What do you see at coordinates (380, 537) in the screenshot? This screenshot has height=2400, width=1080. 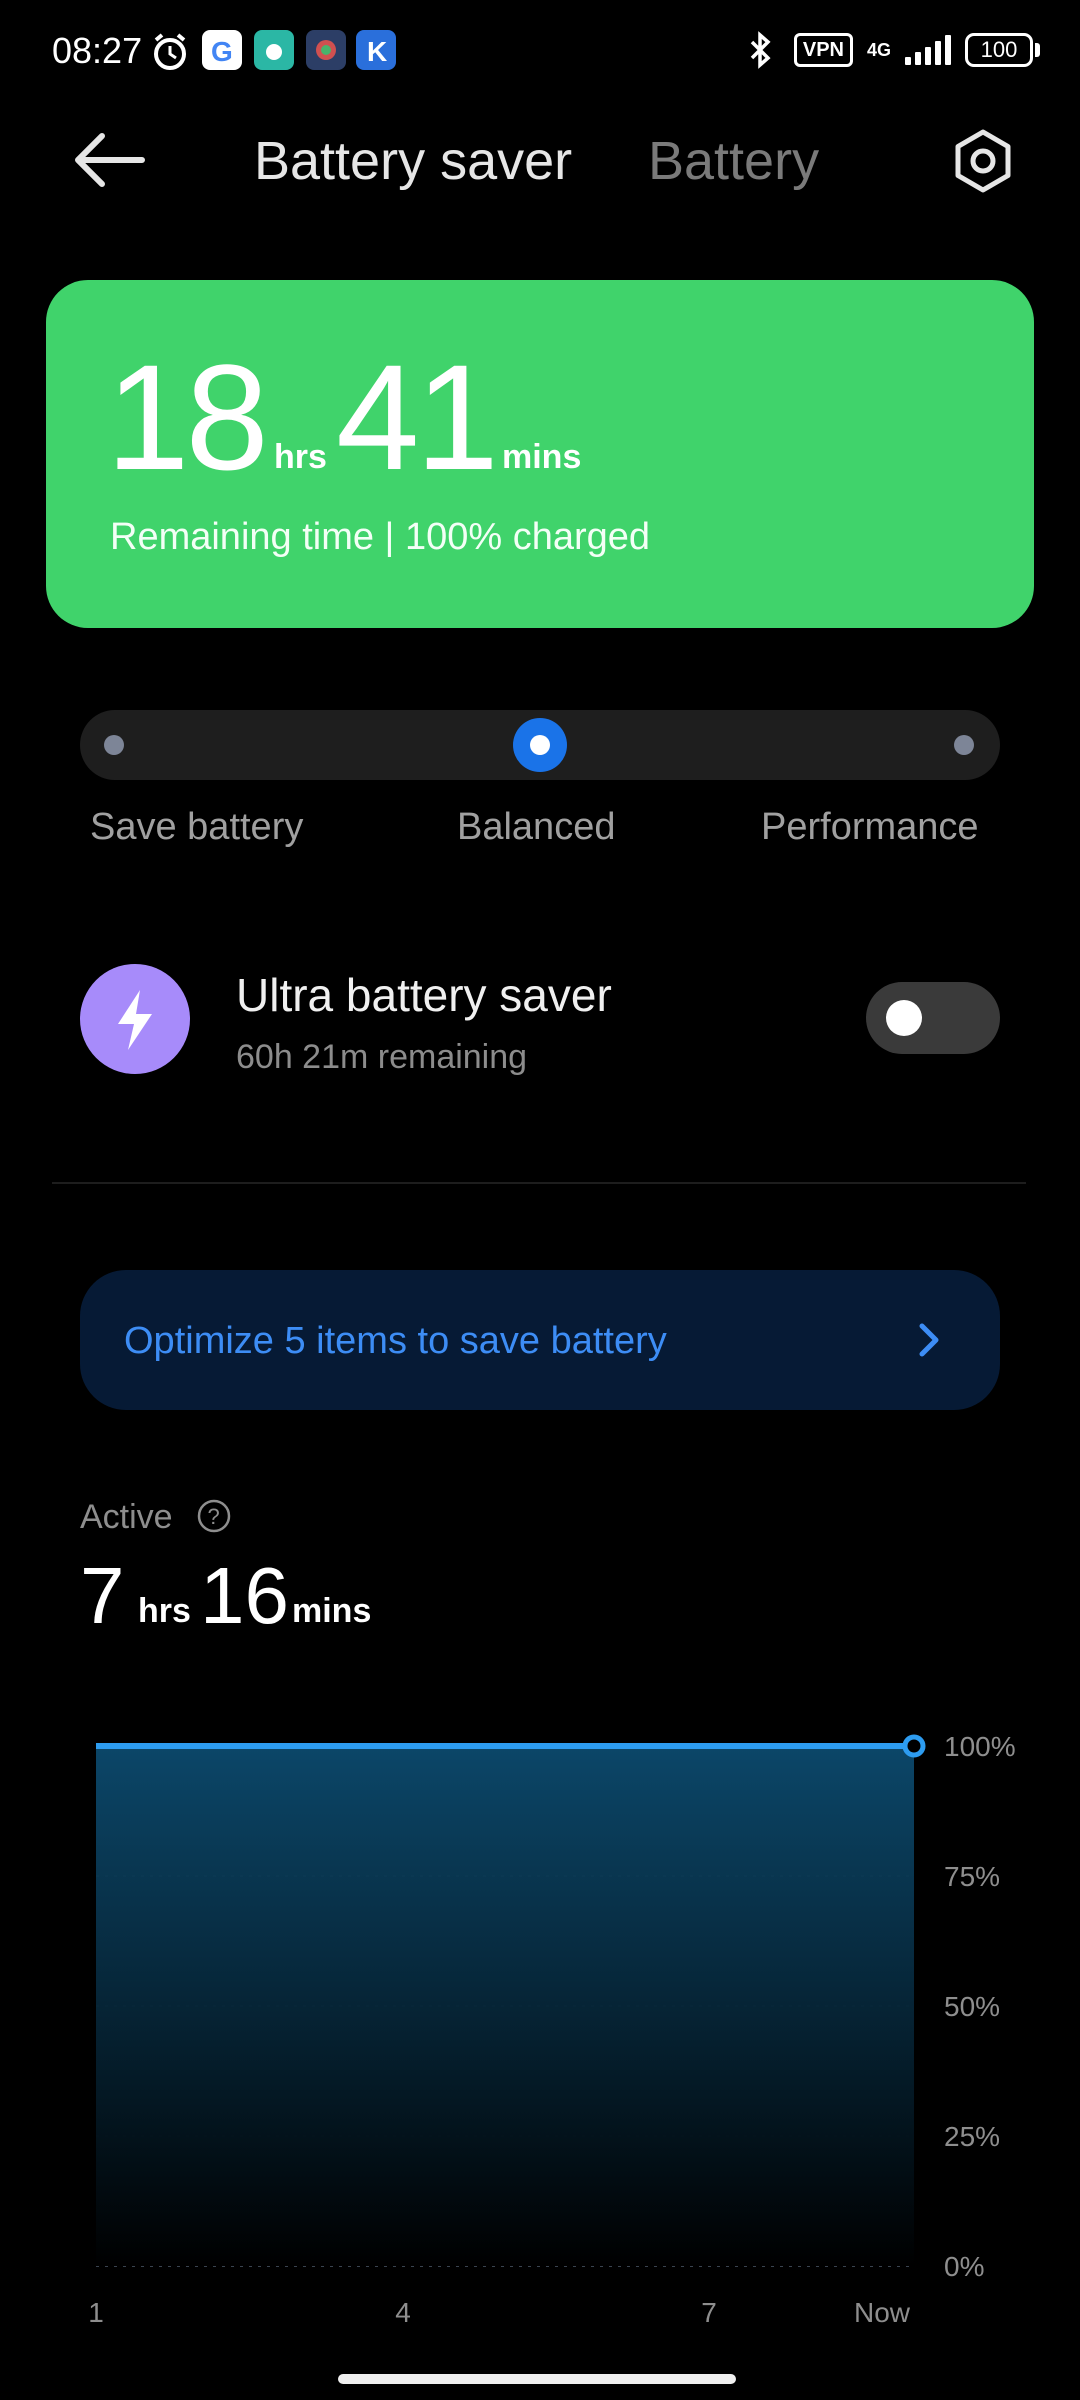 I see `remaining-time-subtitle: Remaining time | 100% charged` at bounding box center [380, 537].